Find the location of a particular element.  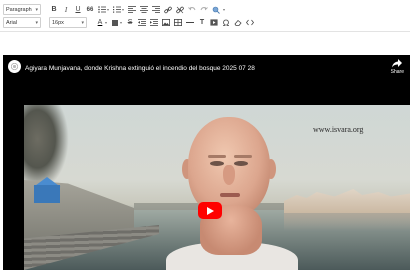

clear-formatting-button is located at coordinates (238, 22).